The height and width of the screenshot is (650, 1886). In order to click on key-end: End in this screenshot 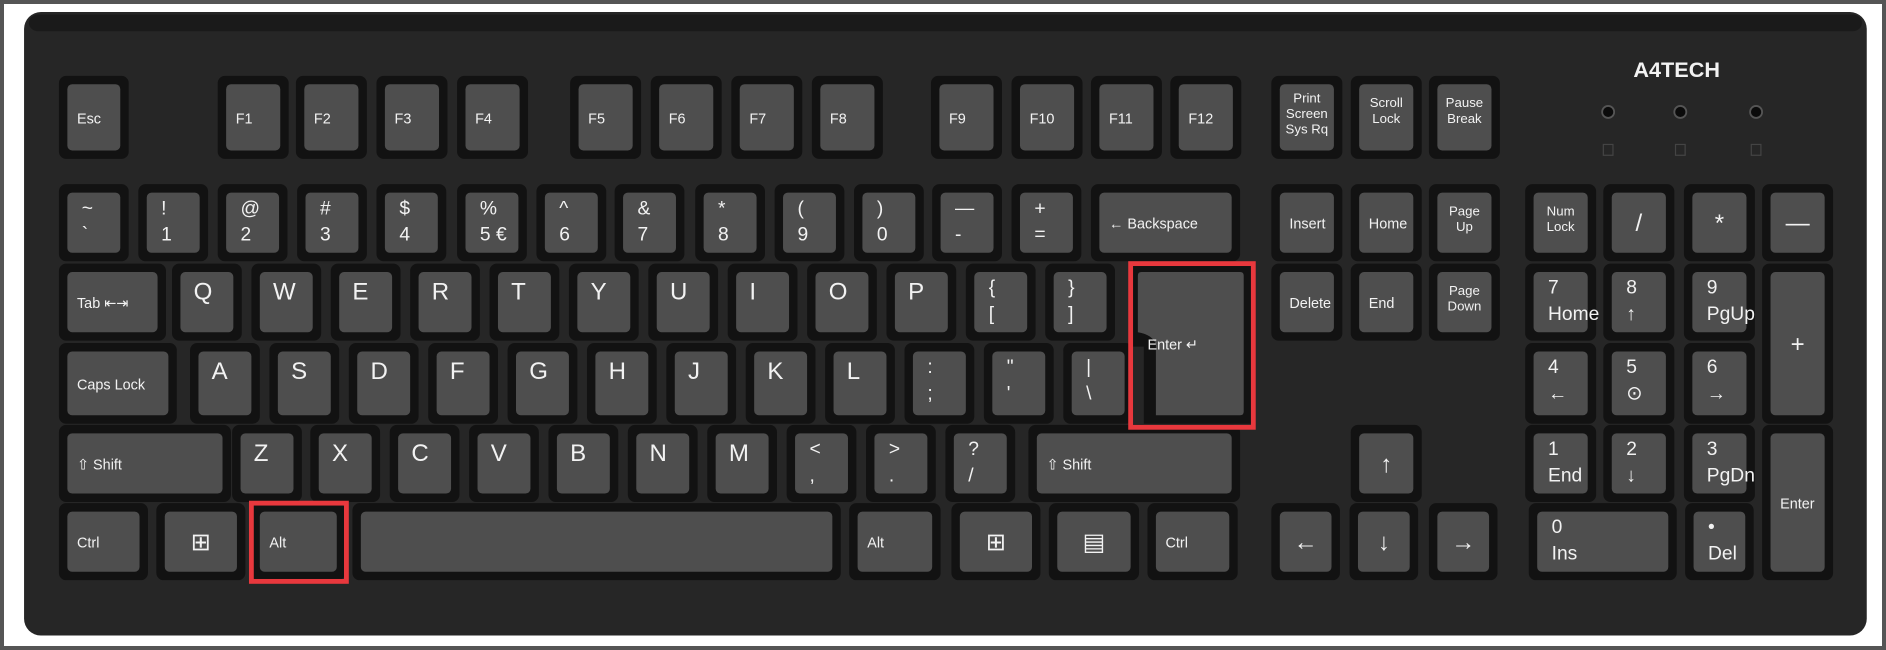, I will do `click(1386, 302)`.